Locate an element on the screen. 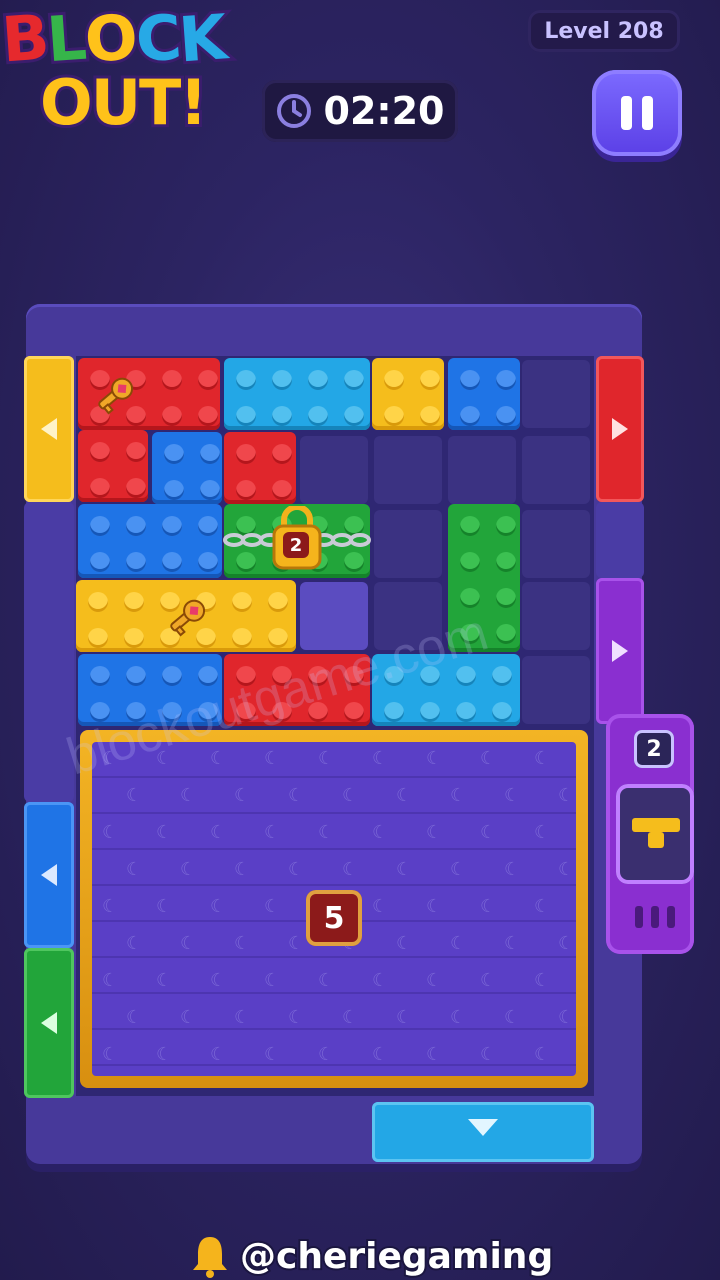  exit-door-green-left is located at coordinates (49, 1023).